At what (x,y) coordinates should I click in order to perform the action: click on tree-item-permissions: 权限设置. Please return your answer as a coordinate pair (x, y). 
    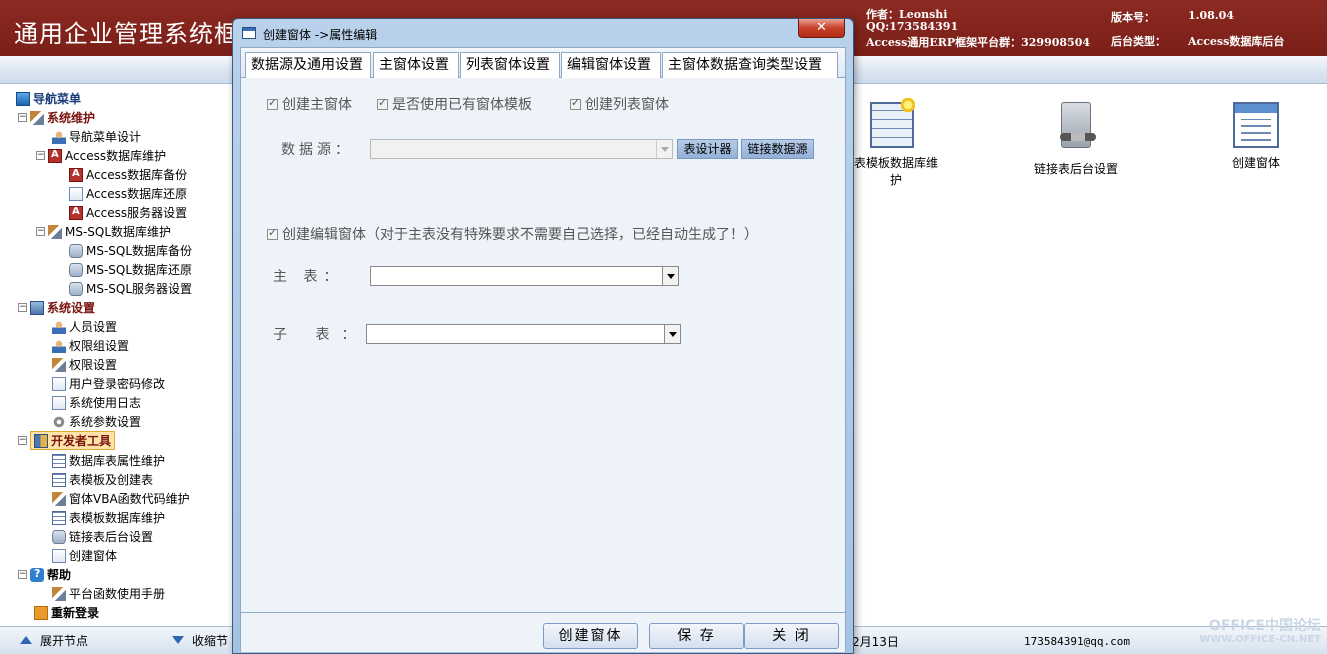
    Looking at the image, I should click on (84, 364).